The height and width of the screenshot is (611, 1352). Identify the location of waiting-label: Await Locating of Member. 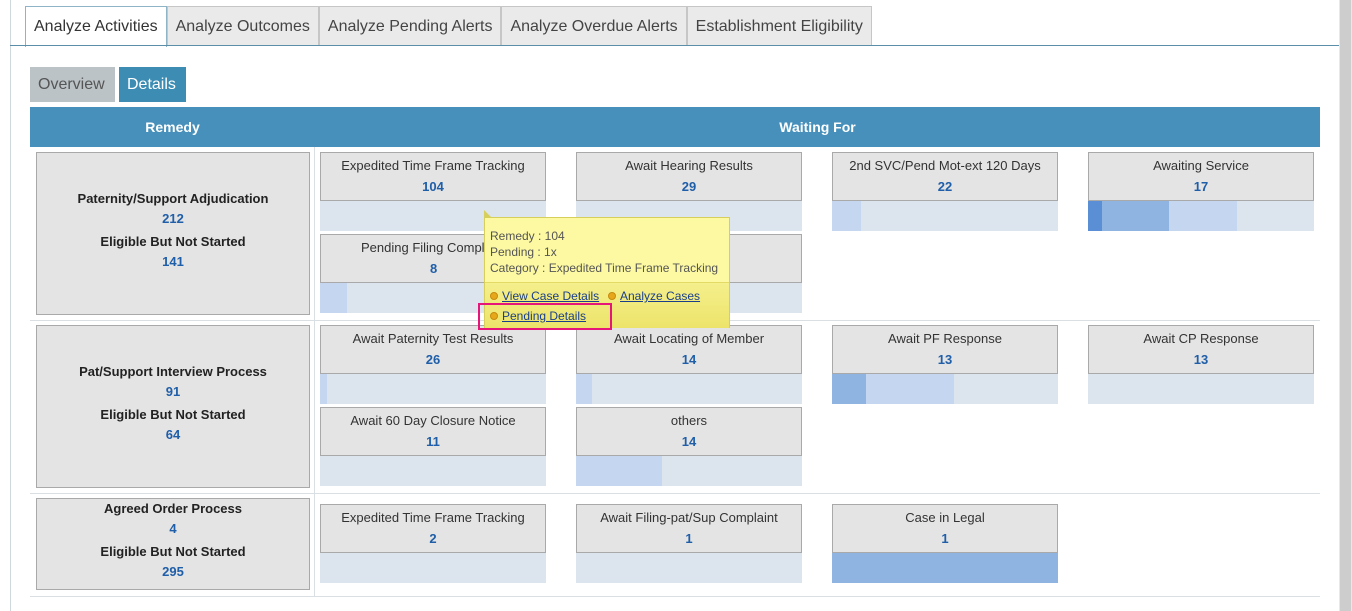
(689, 338).